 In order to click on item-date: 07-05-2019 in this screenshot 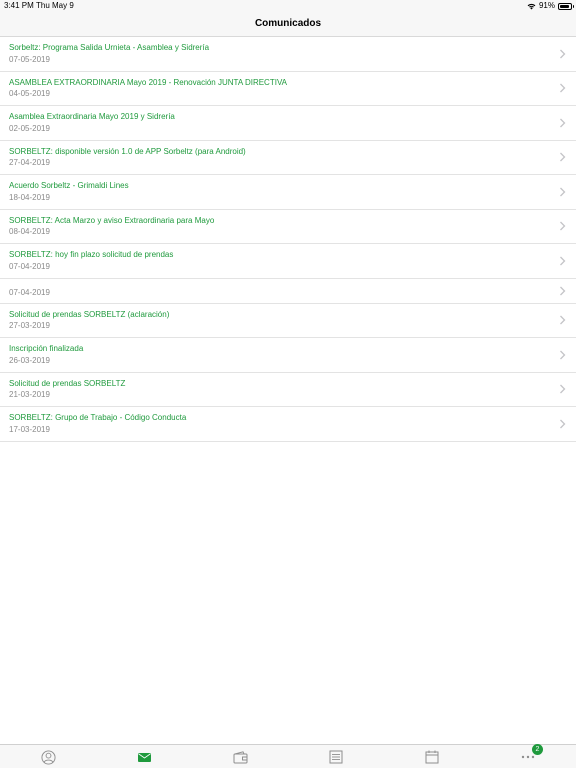, I will do `click(29, 59)`.